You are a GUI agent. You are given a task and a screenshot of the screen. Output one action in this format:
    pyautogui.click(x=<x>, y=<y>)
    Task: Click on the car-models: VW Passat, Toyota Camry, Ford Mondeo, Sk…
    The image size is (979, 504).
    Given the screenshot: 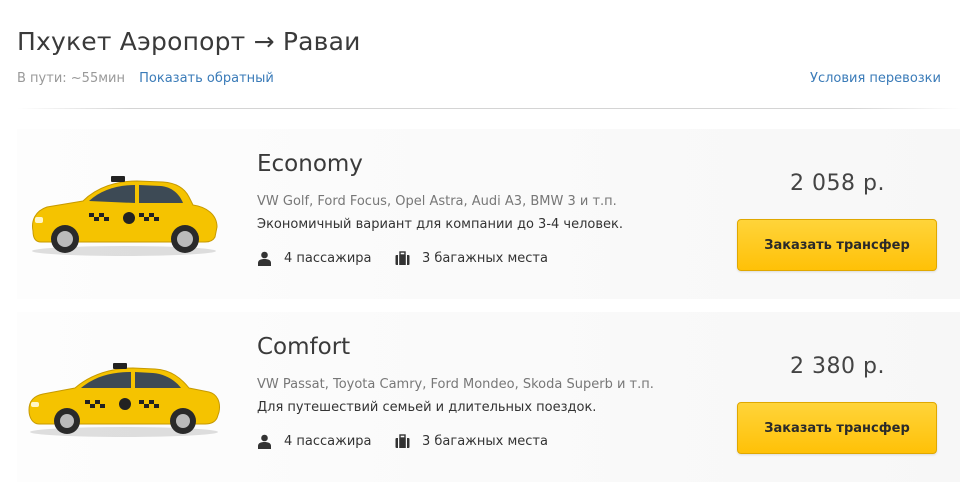 What is the action you would take?
    pyautogui.click(x=455, y=384)
    